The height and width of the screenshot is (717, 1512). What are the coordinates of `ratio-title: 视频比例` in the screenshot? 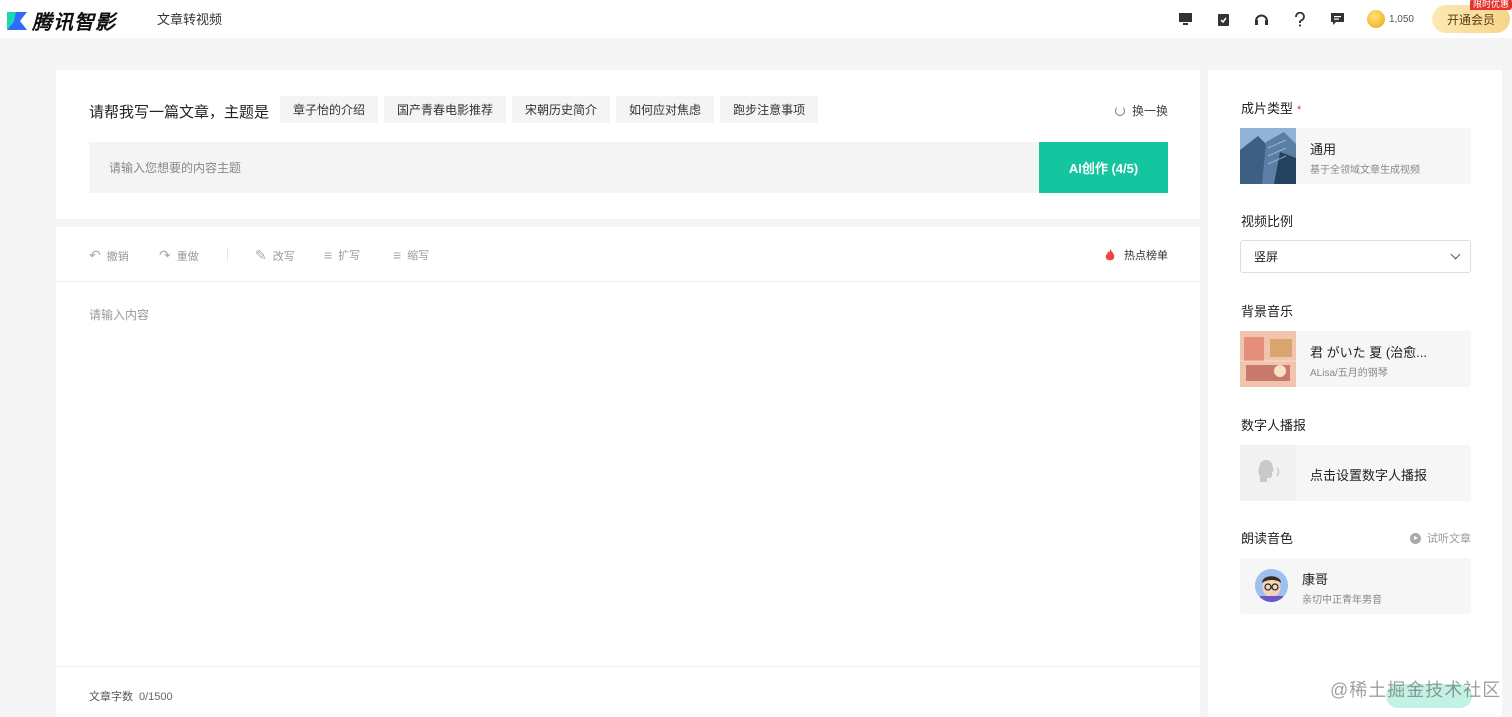 It's located at (1267, 221).